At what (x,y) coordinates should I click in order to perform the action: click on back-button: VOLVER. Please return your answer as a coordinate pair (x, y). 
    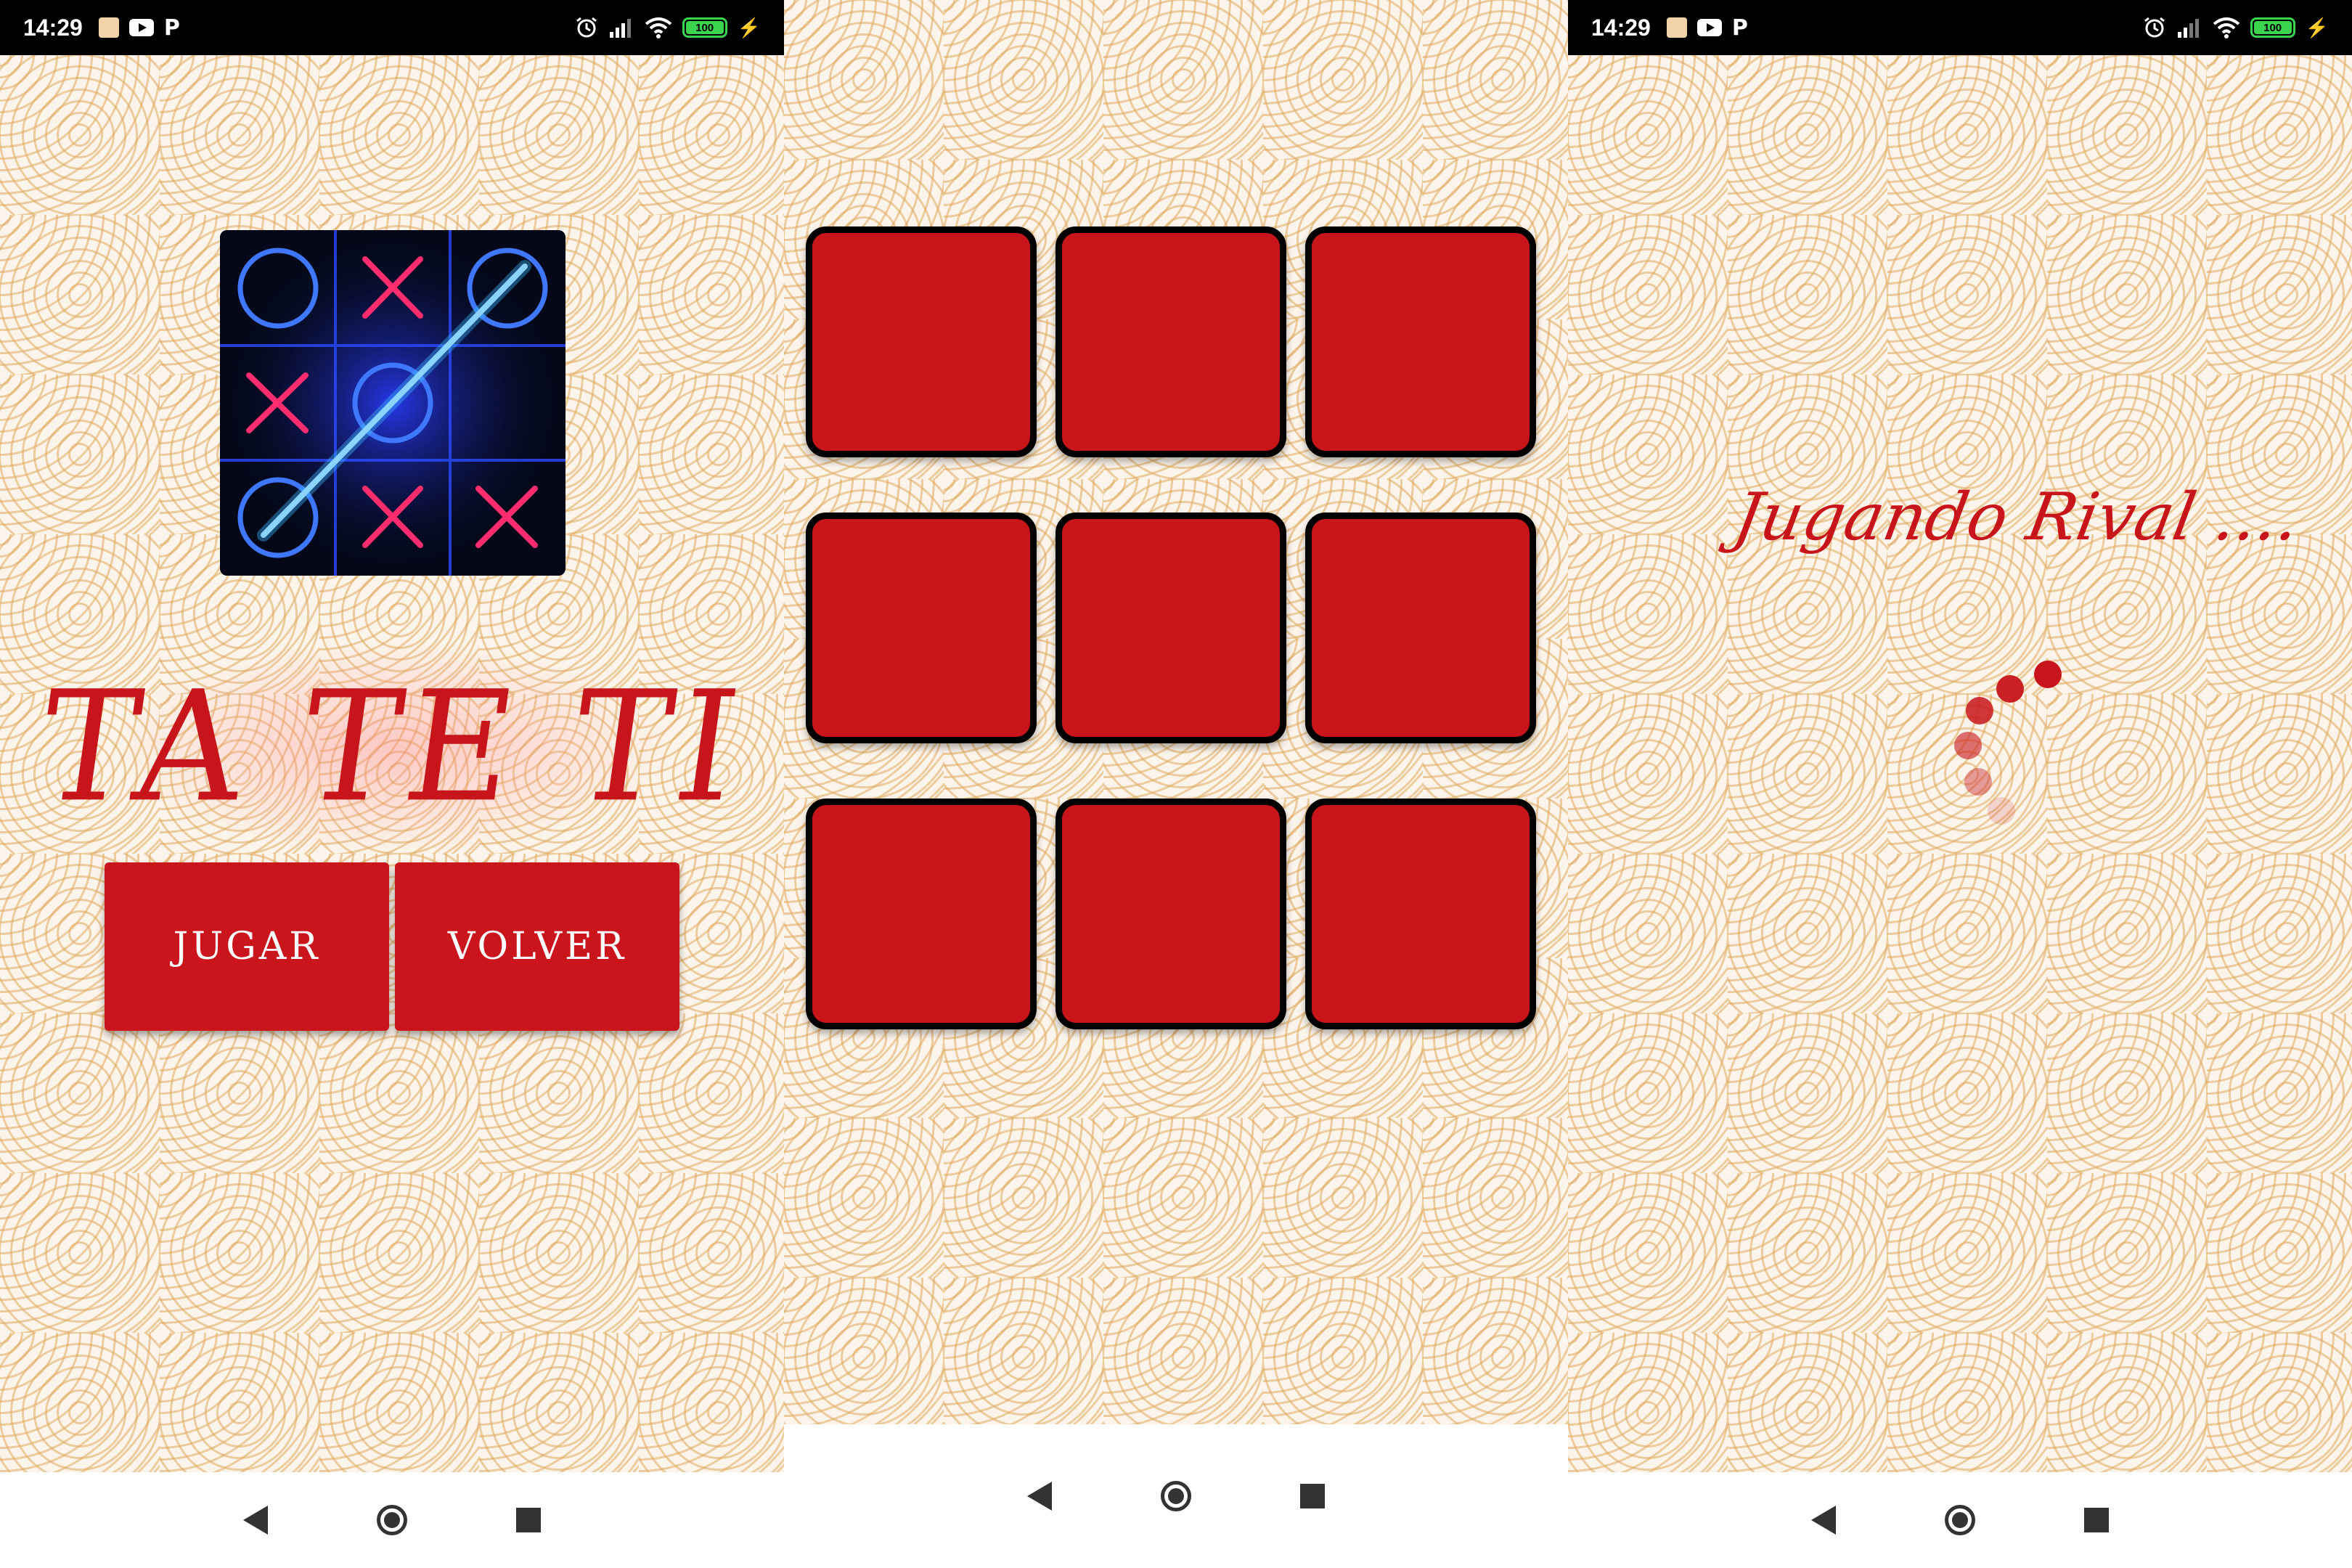
    Looking at the image, I should click on (537, 946).